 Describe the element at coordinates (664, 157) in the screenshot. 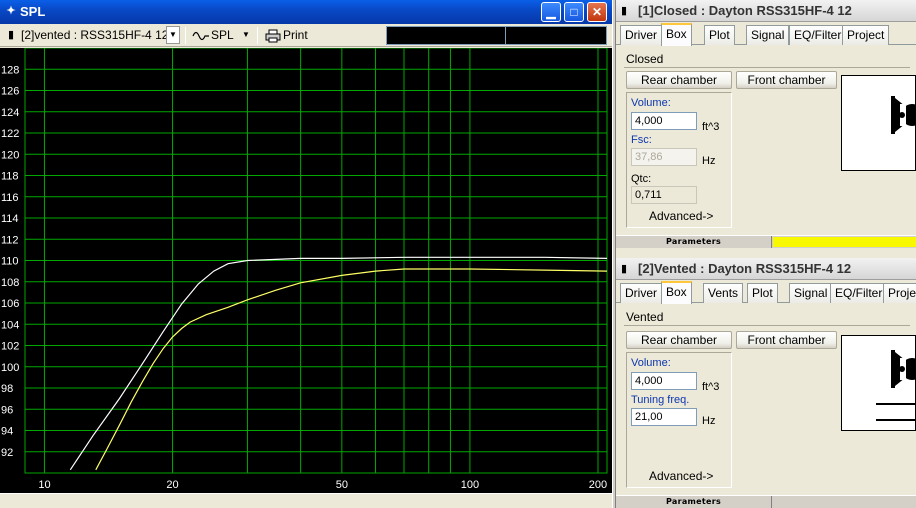

I see `fsc-field: 37,86` at that location.